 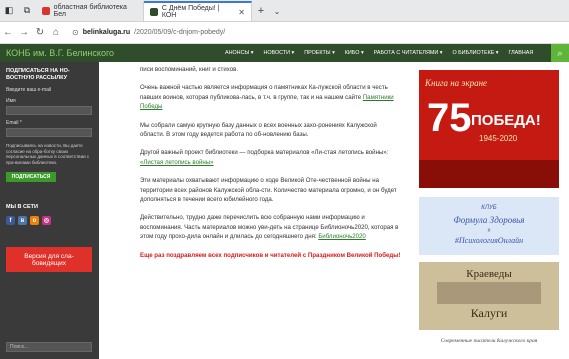 I want to click on club-hash: #, so click(x=489, y=231).